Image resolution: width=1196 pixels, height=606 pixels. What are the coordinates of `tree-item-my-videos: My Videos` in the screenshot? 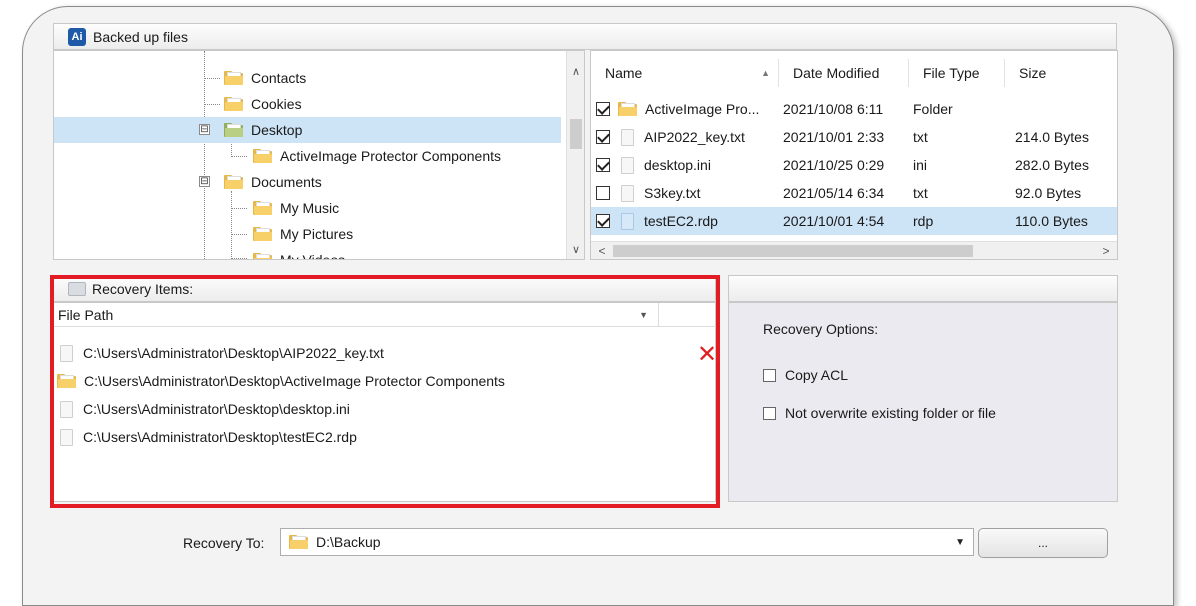 It's located at (299, 253).